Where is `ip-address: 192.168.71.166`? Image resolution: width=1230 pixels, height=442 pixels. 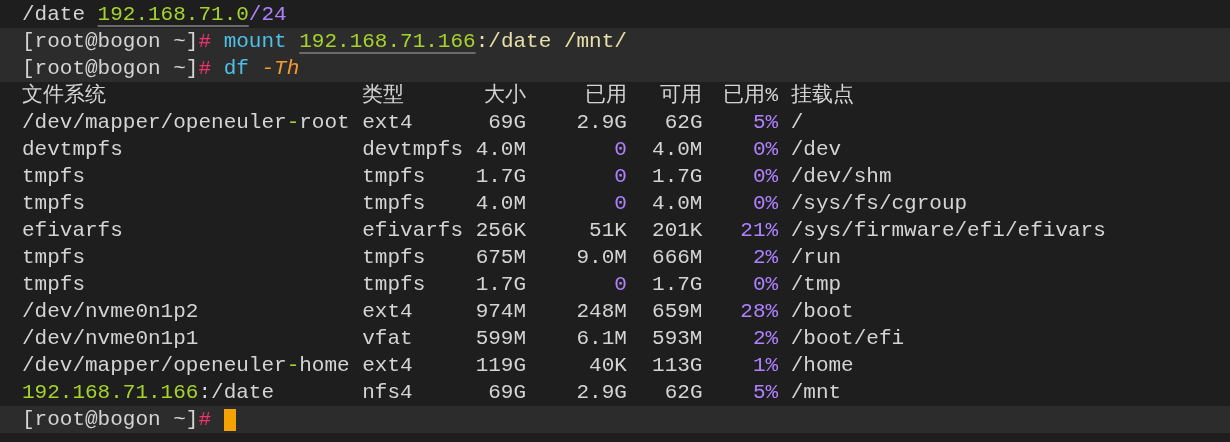
ip-address: 192.168.71.166 is located at coordinates (387, 42).